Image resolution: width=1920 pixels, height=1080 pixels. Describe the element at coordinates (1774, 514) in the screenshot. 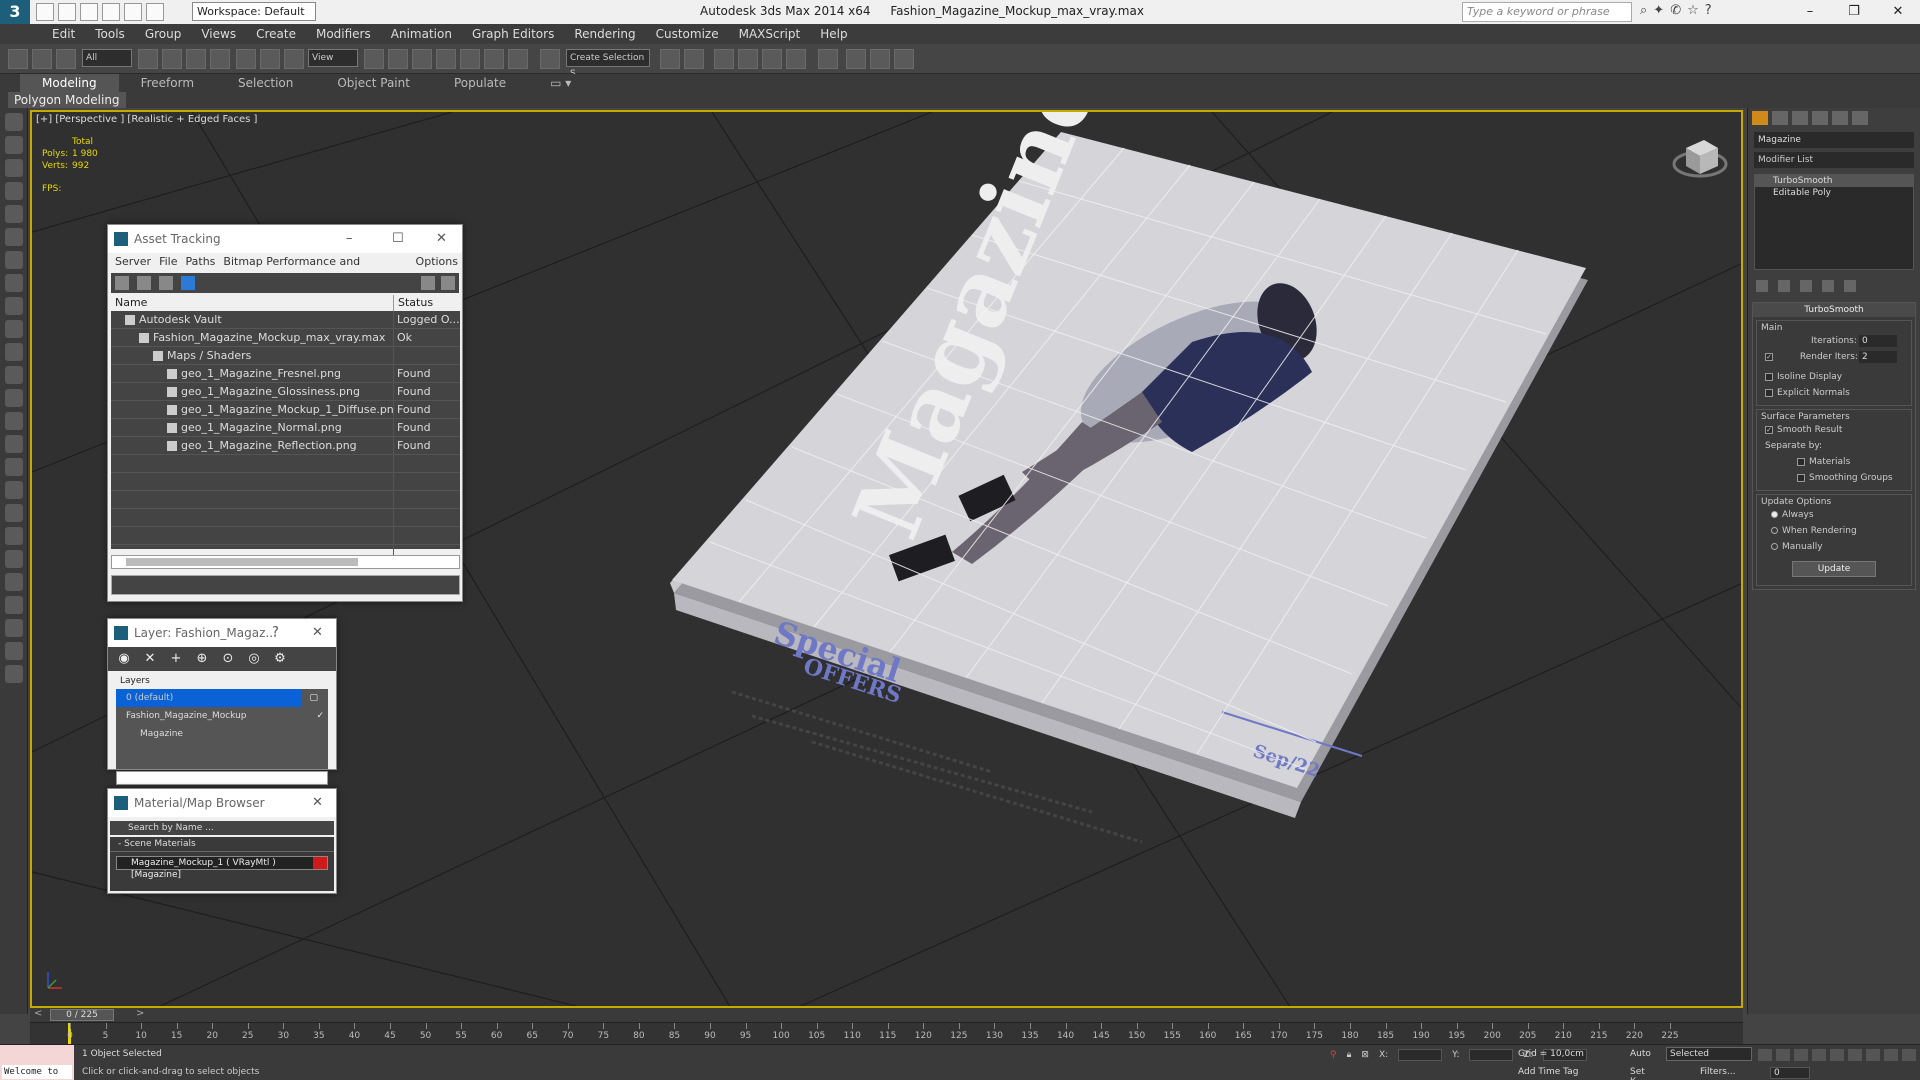

I see `always-radio` at that location.